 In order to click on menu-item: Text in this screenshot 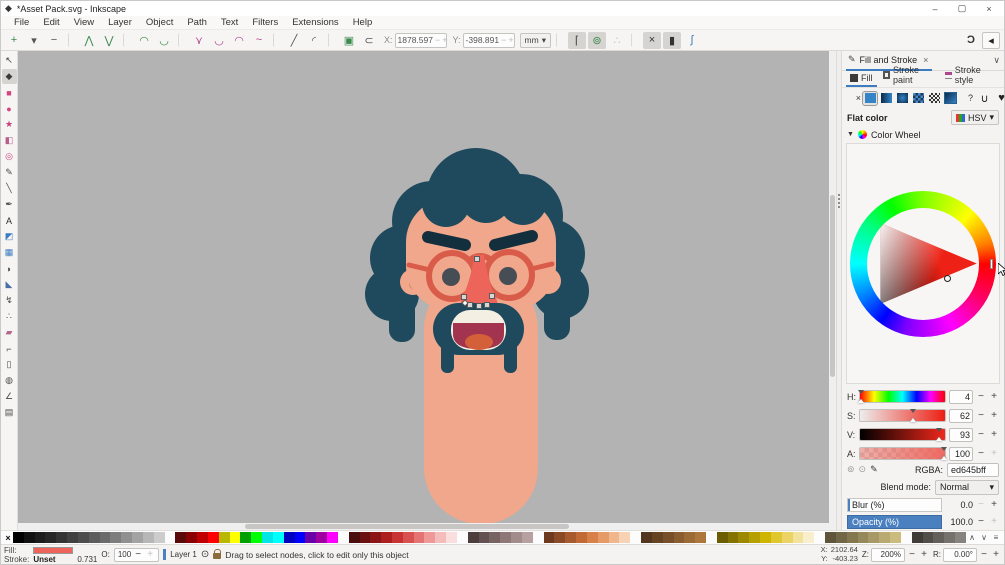, I will do `click(229, 22)`.